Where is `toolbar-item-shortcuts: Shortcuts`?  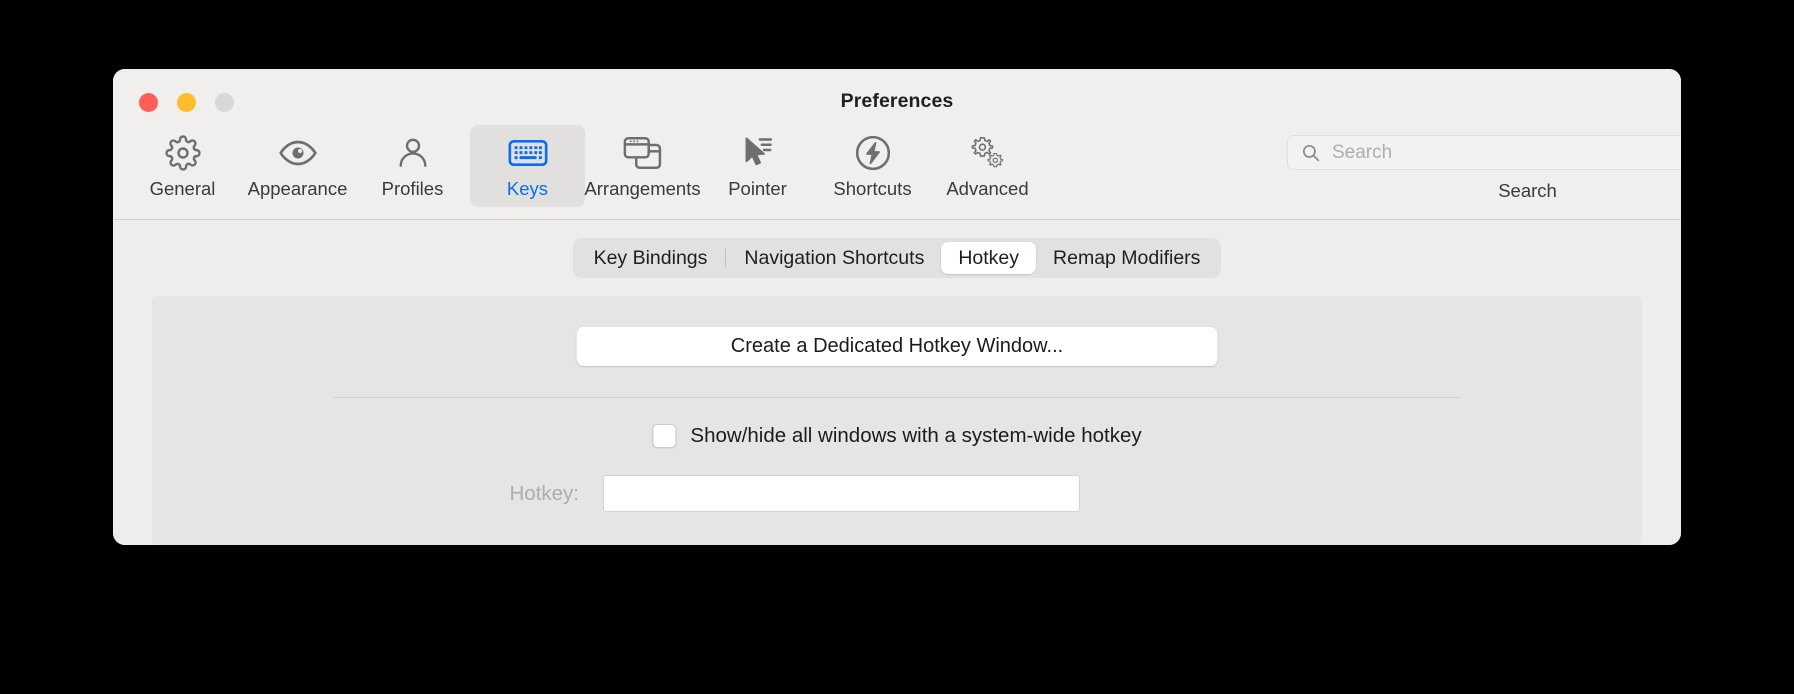 toolbar-item-shortcuts: Shortcuts is located at coordinates (872, 166).